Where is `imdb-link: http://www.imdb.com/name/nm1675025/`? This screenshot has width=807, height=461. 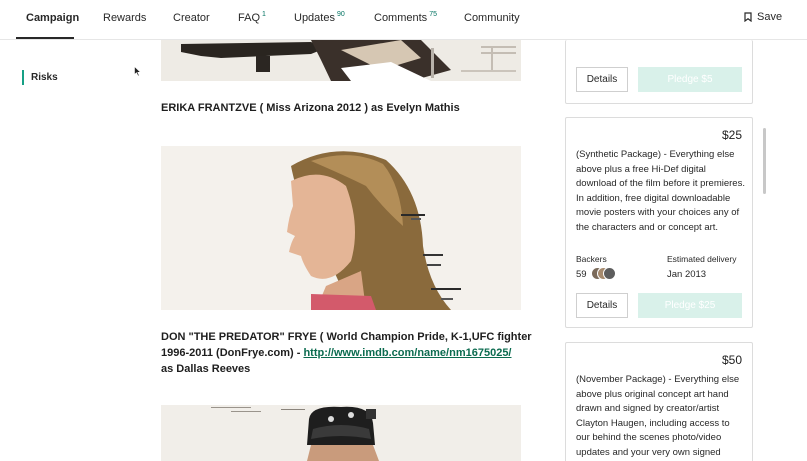 imdb-link: http://www.imdb.com/name/nm1675025/ is located at coordinates (407, 353).